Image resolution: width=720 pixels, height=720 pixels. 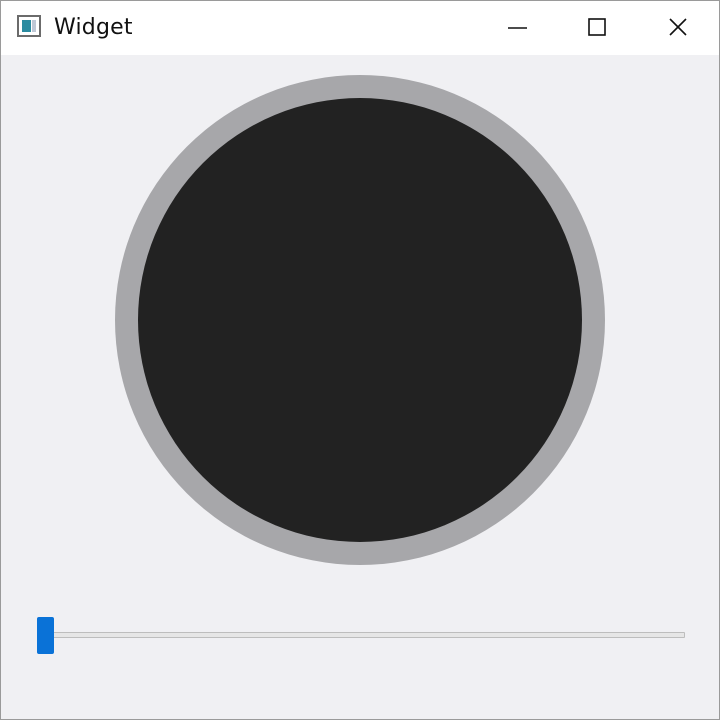 I want to click on app-window-icon, so click(x=29, y=26).